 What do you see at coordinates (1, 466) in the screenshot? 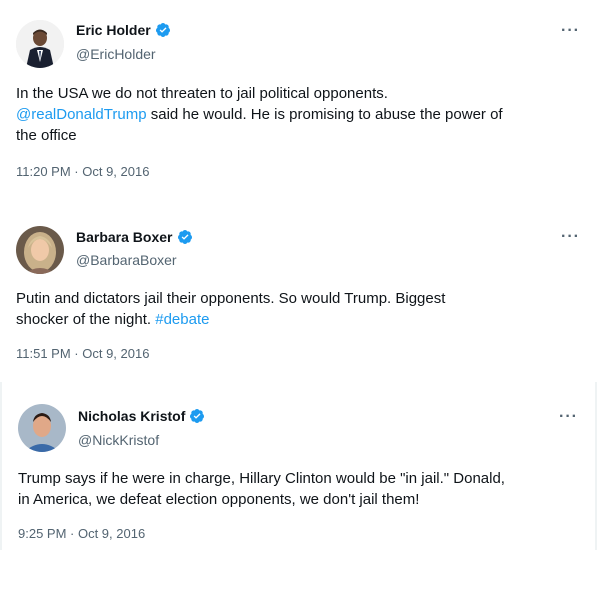
I see `card-border-left` at bounding box center [1, 466].